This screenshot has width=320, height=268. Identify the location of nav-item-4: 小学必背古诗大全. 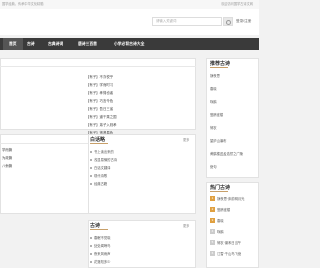
(129, 44).